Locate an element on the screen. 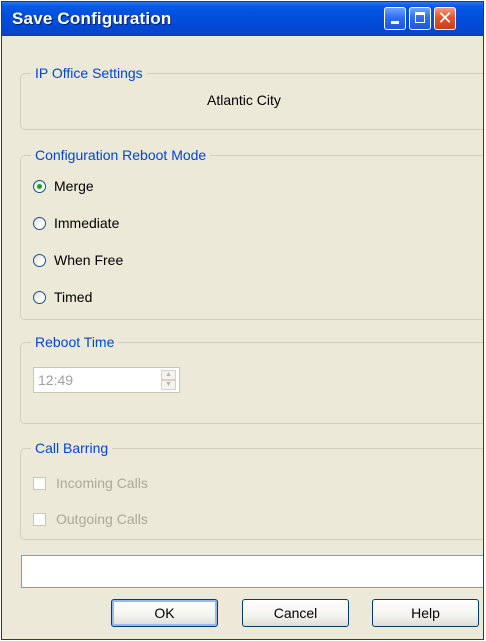 The width and height of the screenshot is (486, 641). spin-up-icon: ▲ is located at coordinates (168, 375).